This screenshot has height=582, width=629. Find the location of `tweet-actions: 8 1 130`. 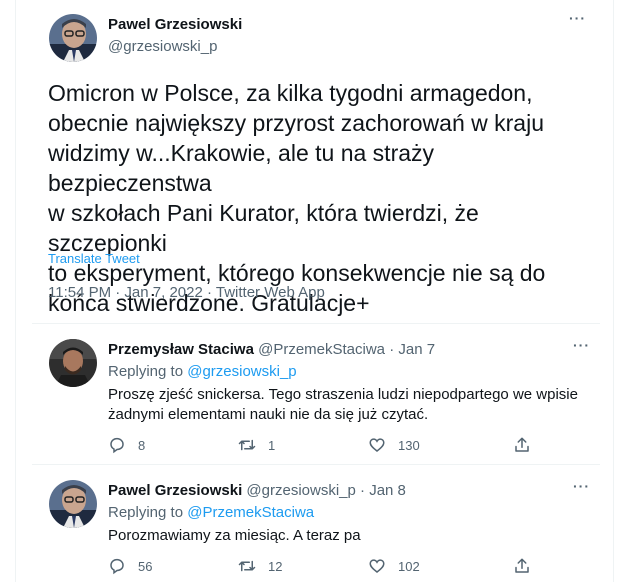

tweet-actions: 8 1 130 is located at coordinates (328, 445).